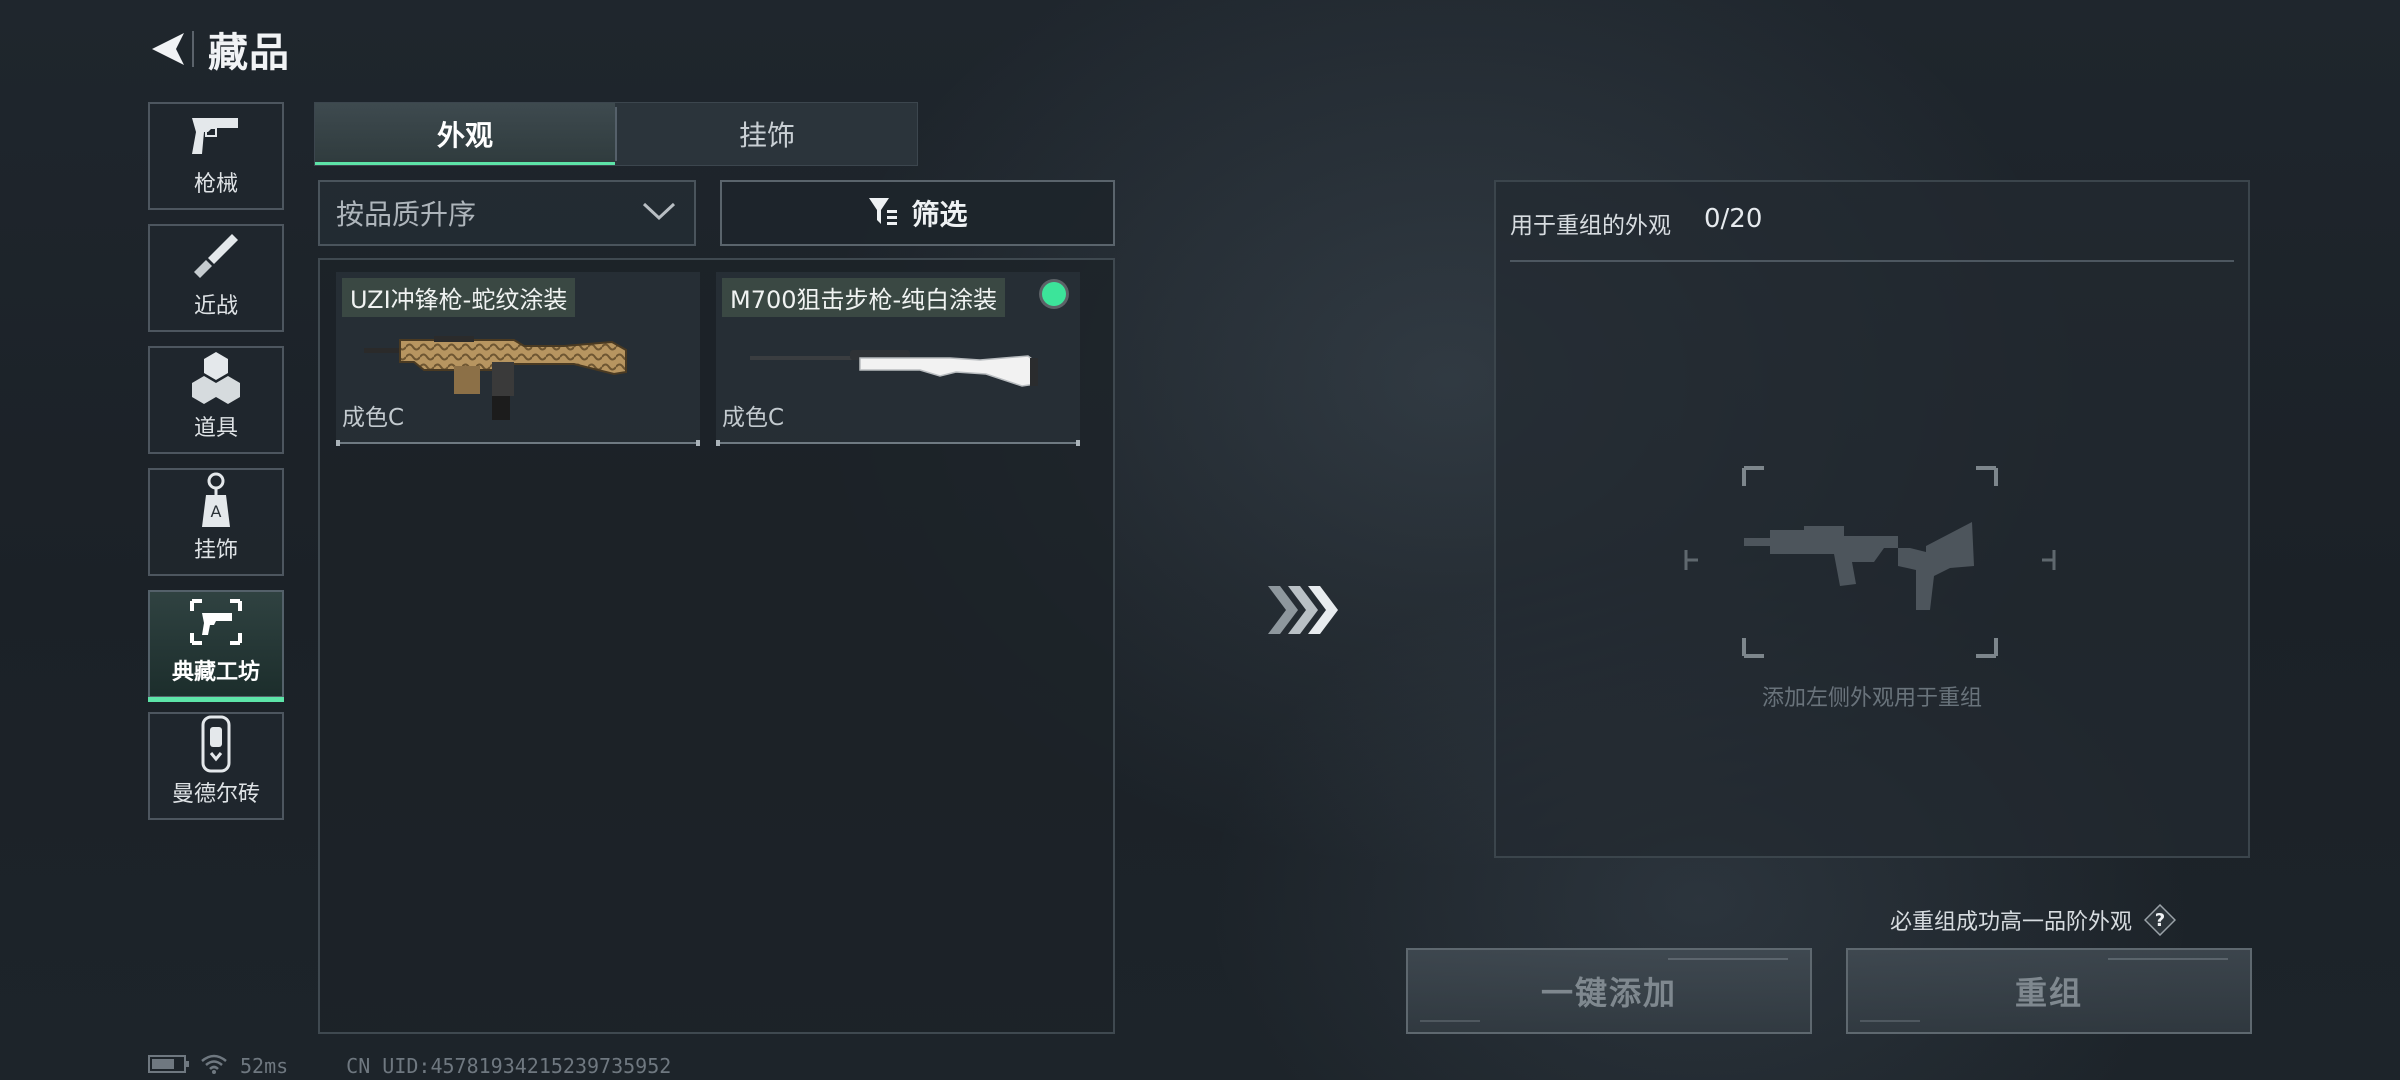 This screenshot has width=2400, height=1080. Describe the element at coordinates (215, 306) in the screenshot. I see `category-label: 近战` at that location.